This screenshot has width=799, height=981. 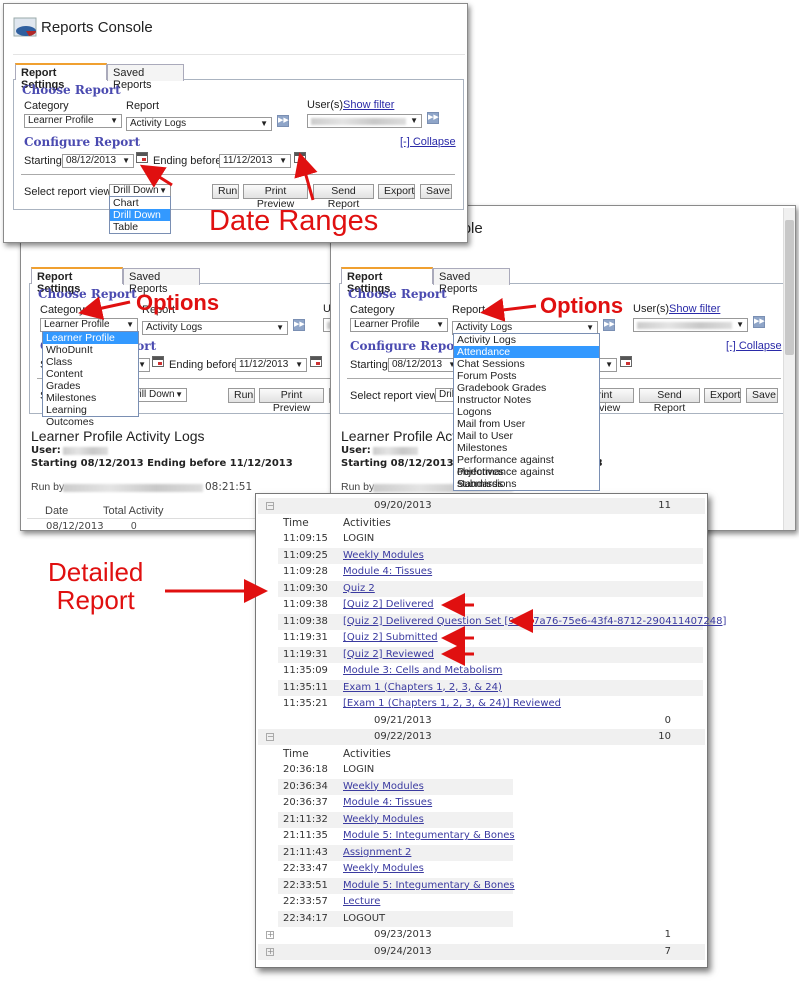 What do you see at coordinates (388, 655) in the screenshot?
I see `activity-link: [Quiz 2] Reviewed` at bounding box center [388, 655].